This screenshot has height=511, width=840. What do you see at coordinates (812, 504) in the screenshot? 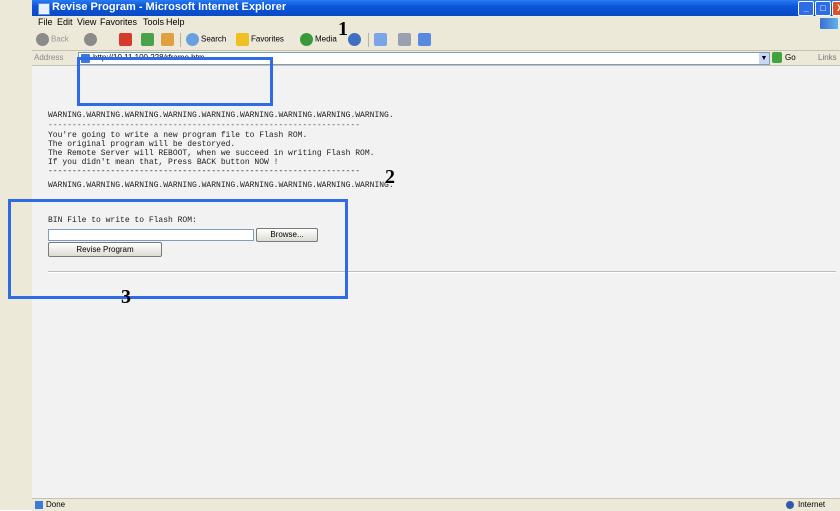
I see `security-zone: Internet` at bounding box center [812, 504].